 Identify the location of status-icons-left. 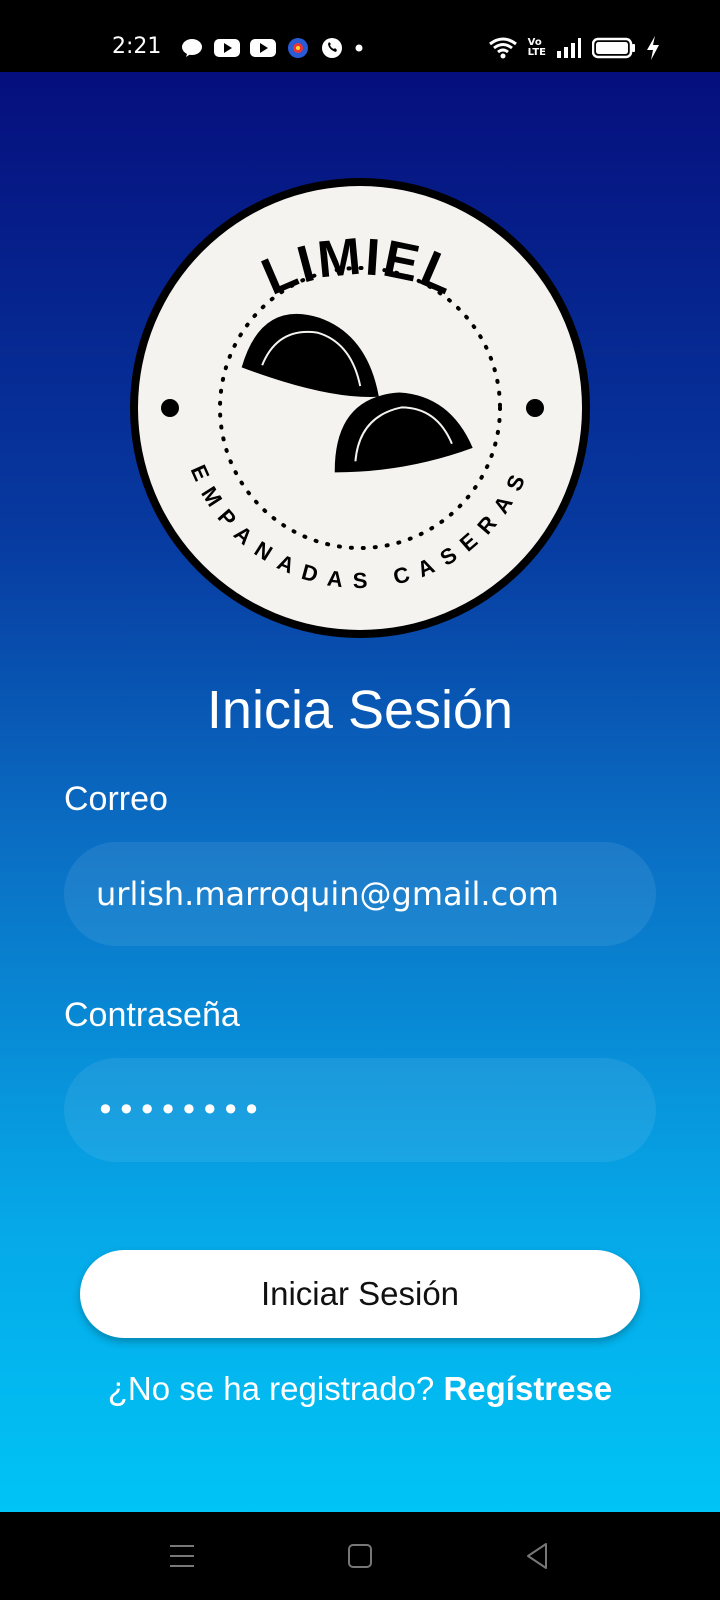
(272, 48).